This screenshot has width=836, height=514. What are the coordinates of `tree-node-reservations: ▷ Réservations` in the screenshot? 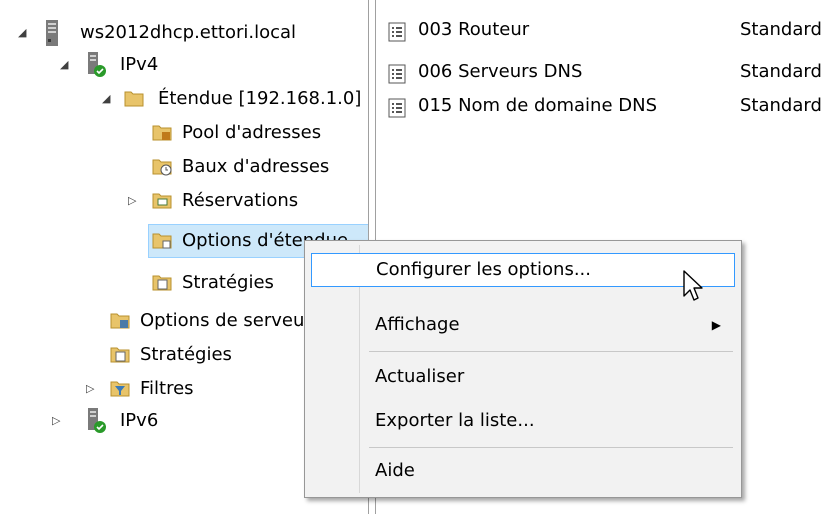 It's located at (184, 201).